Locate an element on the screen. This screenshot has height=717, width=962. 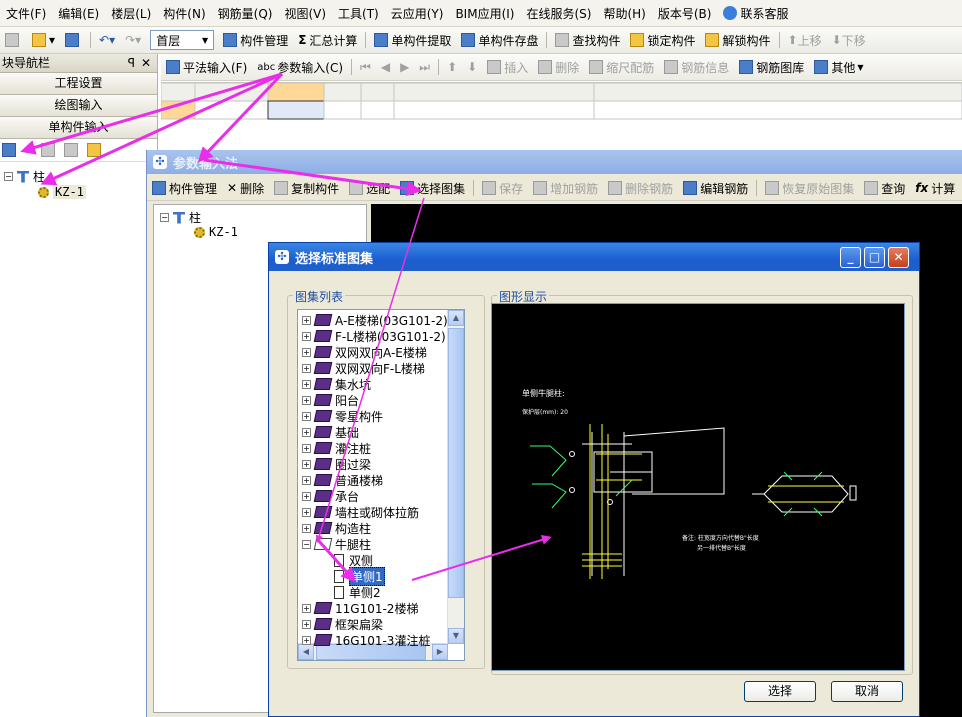
minimize-button: _ is located at coordinates (850, 257).